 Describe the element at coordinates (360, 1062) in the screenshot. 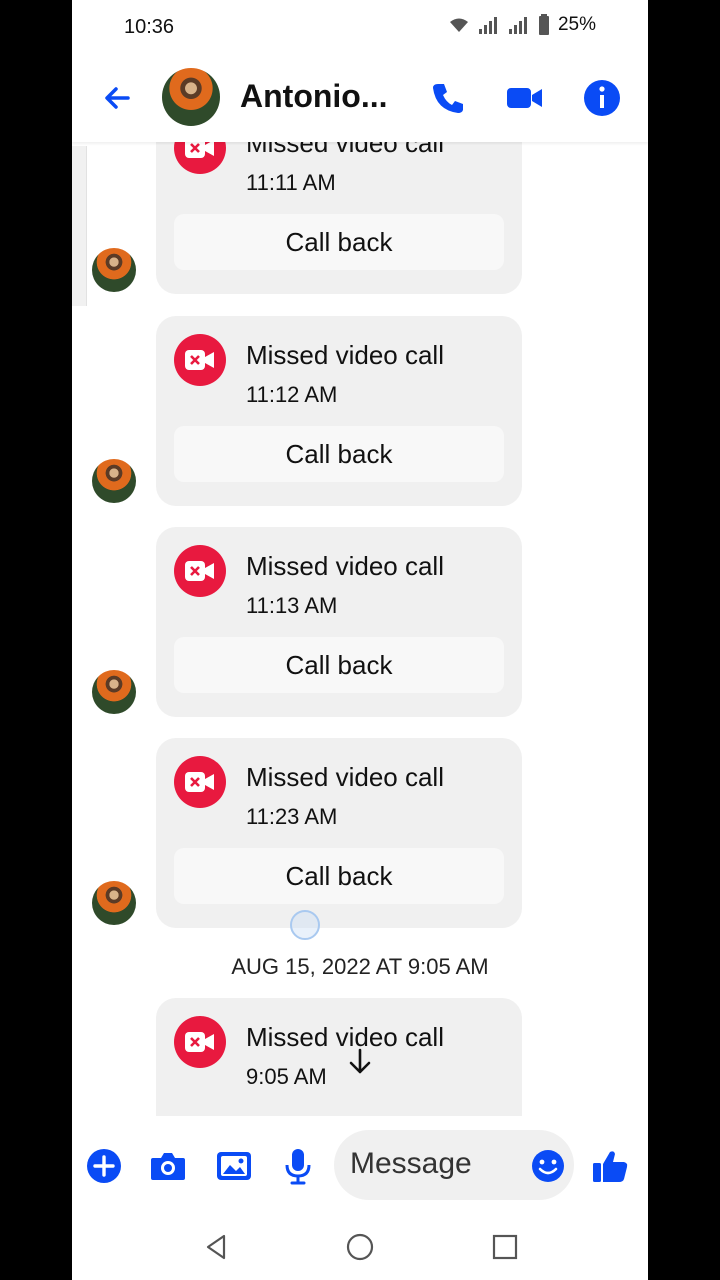

I see `arrow-down-icon` at that location.